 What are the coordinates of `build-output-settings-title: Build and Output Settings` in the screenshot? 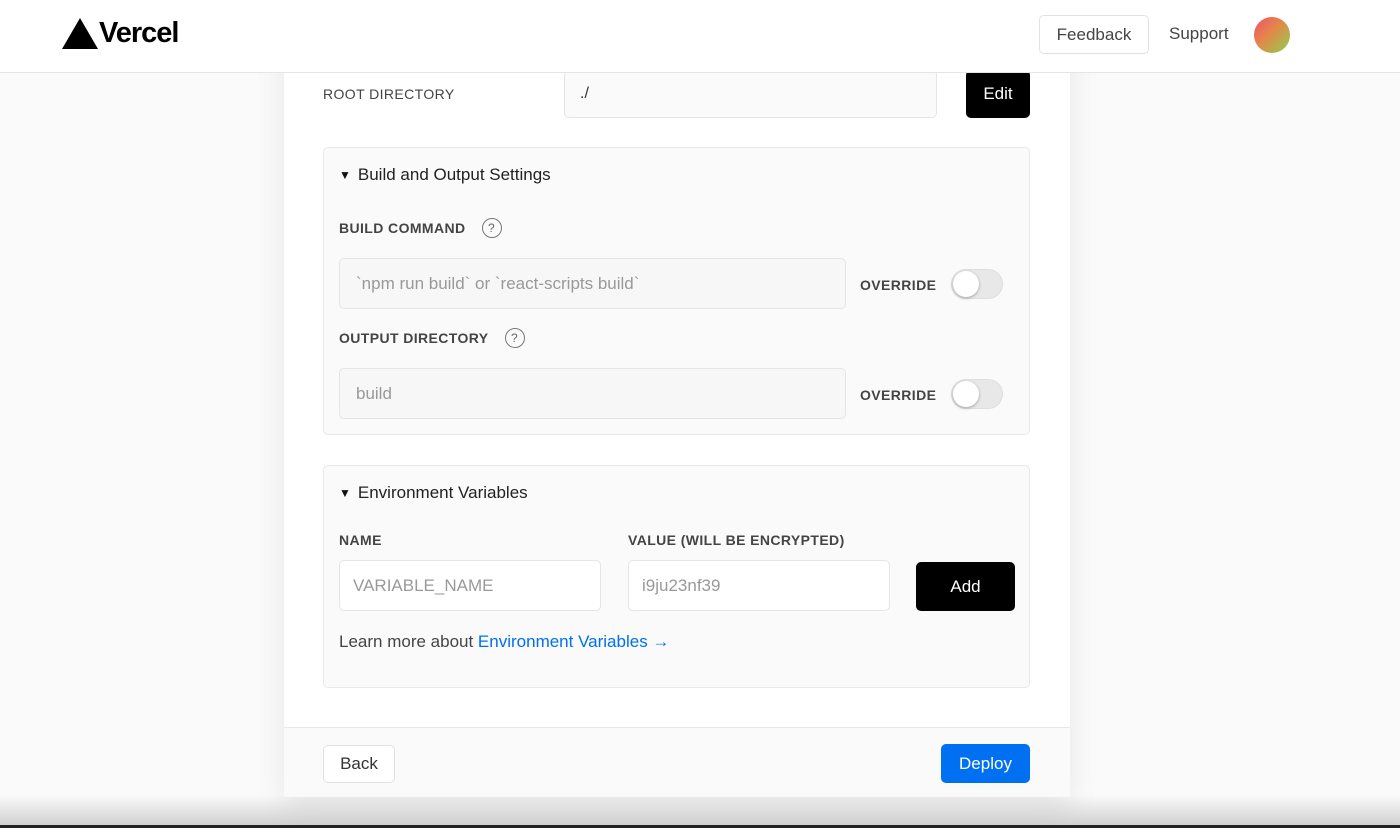 It's located at (454, 174).